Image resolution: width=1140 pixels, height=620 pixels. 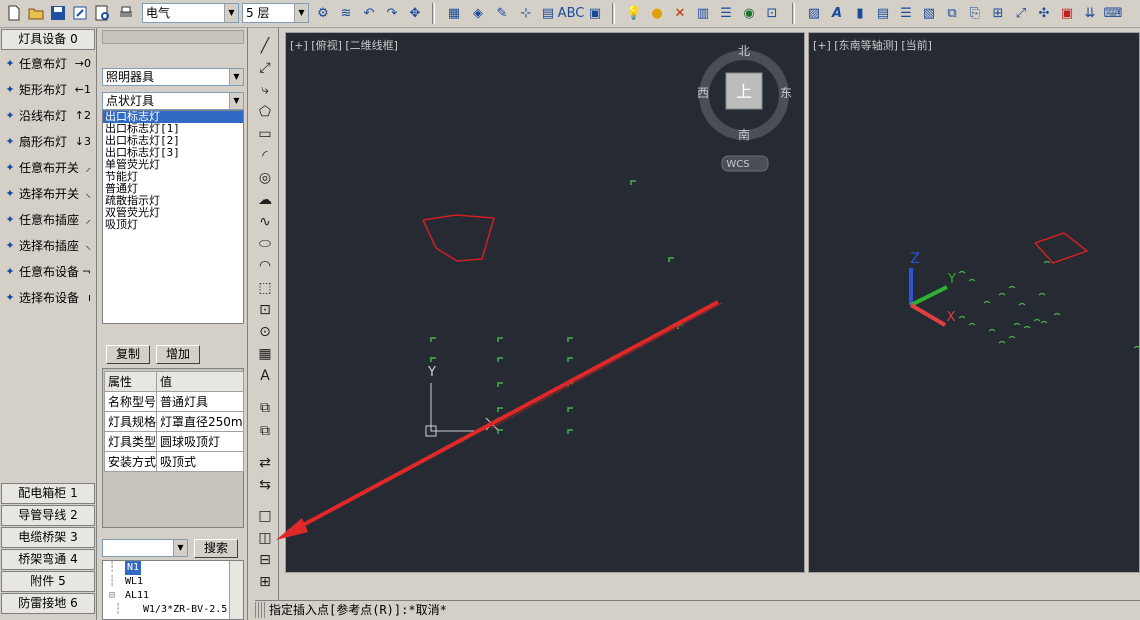 What do you see at coordinates (48, 246) in the screenshot?
I see `tool-item: ✦ 选择布插座 ⸜` at bounding box center [48, 246].